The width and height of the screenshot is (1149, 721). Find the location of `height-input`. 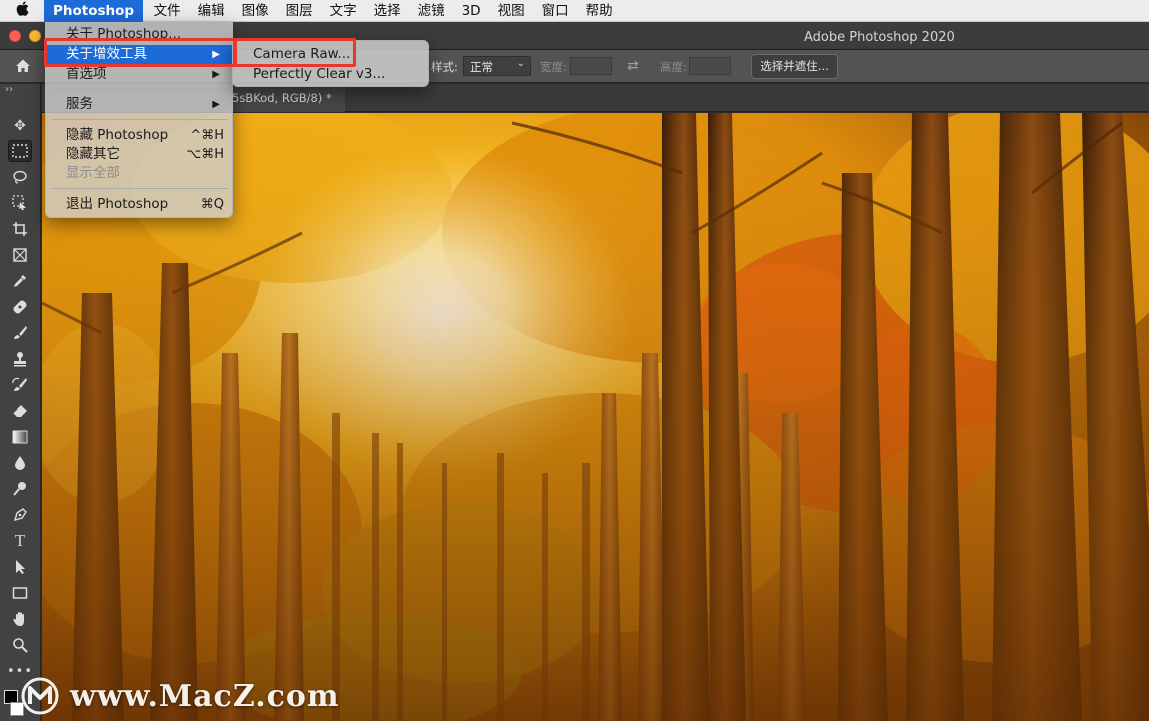

height-input is located at coordinates (710, 66).